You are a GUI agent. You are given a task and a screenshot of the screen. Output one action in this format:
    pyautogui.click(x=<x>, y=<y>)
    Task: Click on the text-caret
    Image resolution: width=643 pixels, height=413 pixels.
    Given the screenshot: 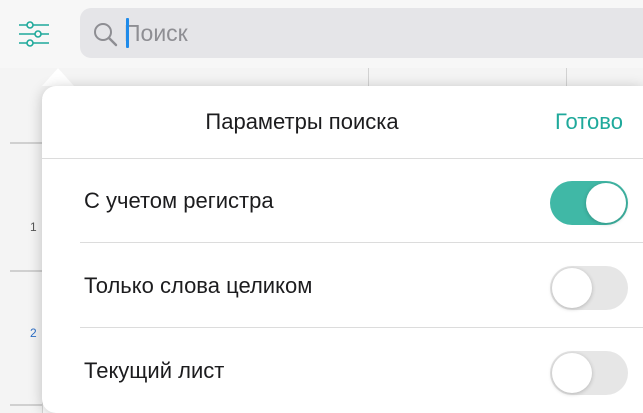 What is the action you would take?
    pyautogui.click(x=127, y=33)
    